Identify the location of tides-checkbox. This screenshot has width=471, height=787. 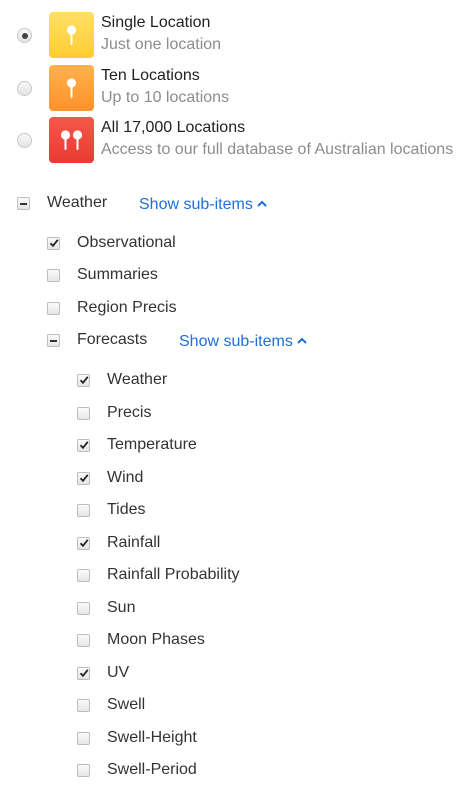
(83, 510).